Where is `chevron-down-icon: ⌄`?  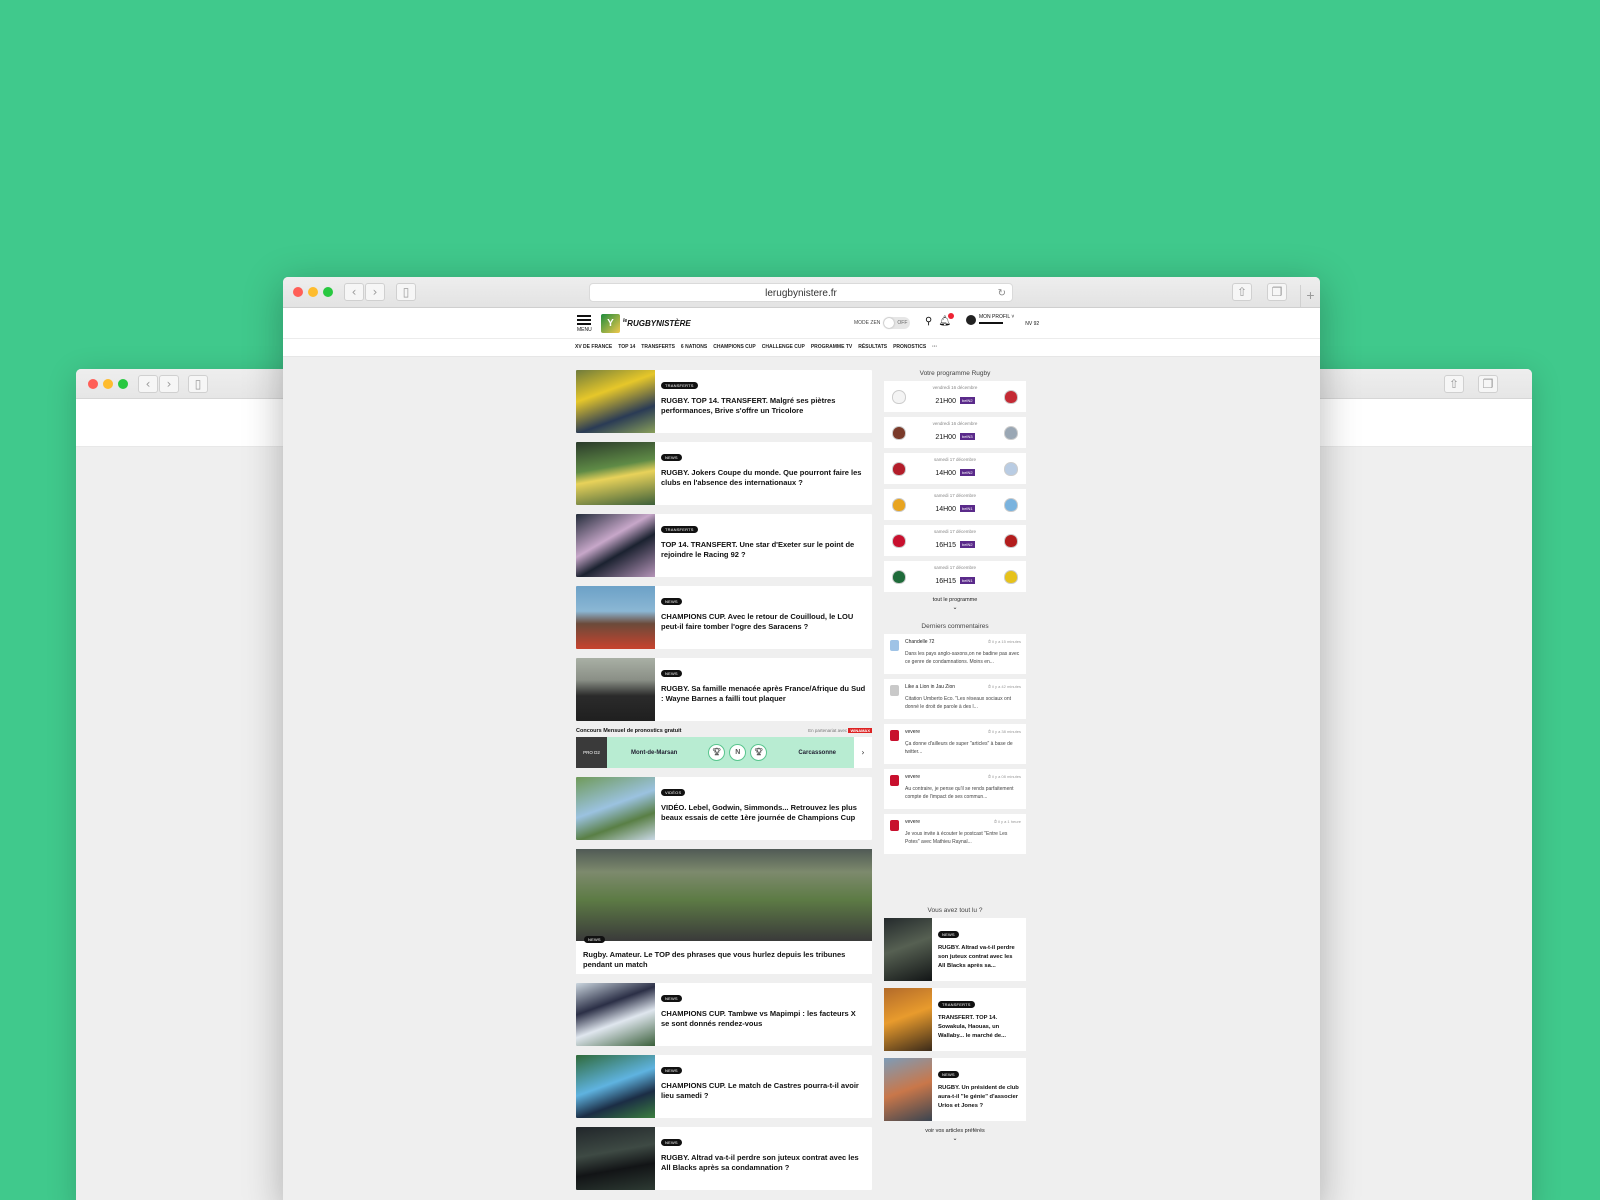 chevron-down-icon: ⌄ is located at coordinates (955, 1138).